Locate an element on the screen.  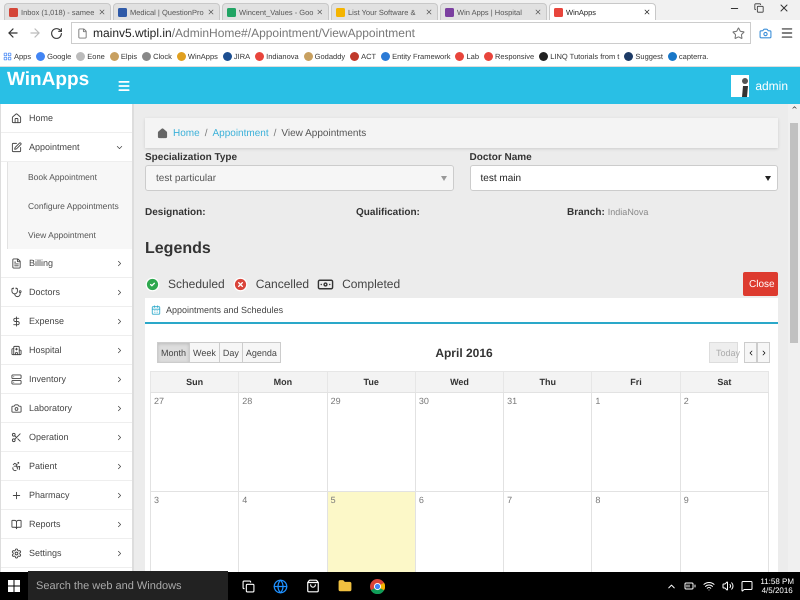
dollar-icon is located at coordinates (16, 321).